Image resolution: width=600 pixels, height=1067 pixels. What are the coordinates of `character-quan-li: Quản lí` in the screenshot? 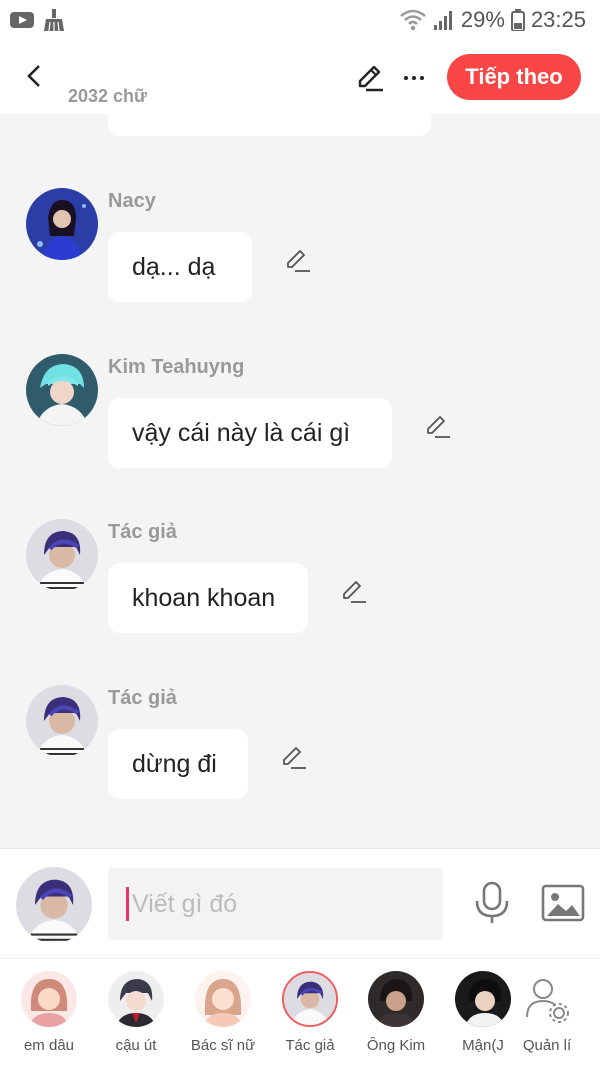 It's located at (547, 1016).